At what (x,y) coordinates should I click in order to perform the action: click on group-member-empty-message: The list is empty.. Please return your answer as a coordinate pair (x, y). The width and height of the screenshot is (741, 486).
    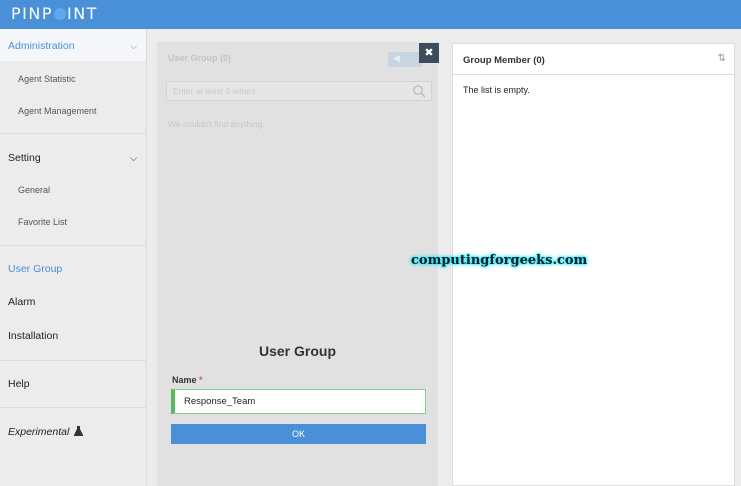
    Looking at the image, I should click on (496, 90).